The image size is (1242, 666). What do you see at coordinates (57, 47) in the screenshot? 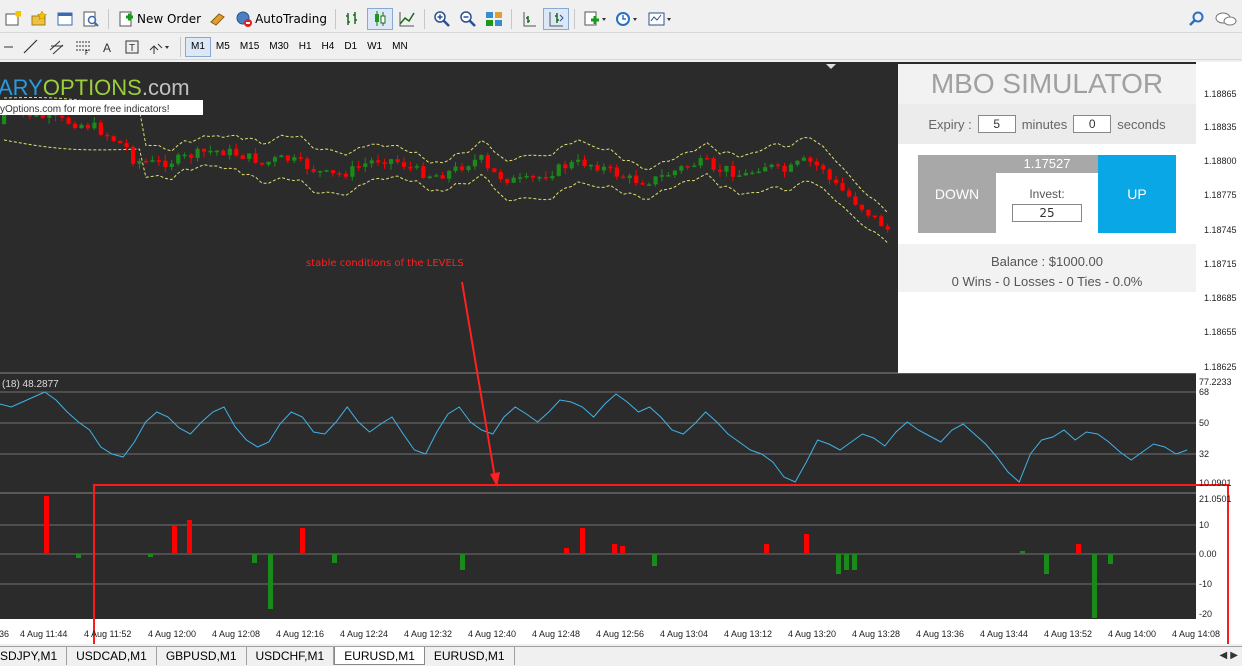
I see `channel-button` at bounding box center [57, 47].